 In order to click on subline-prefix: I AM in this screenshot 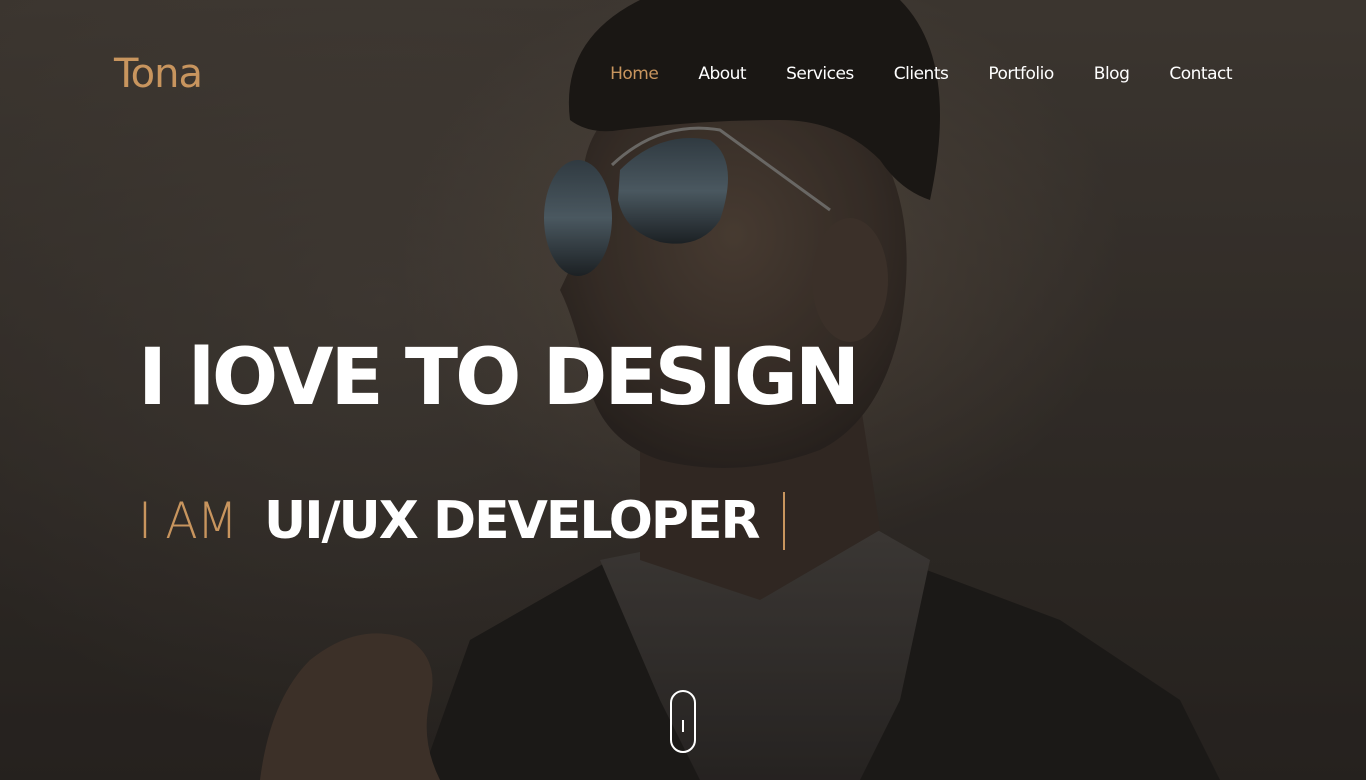, I will do `click(188, 521)`.